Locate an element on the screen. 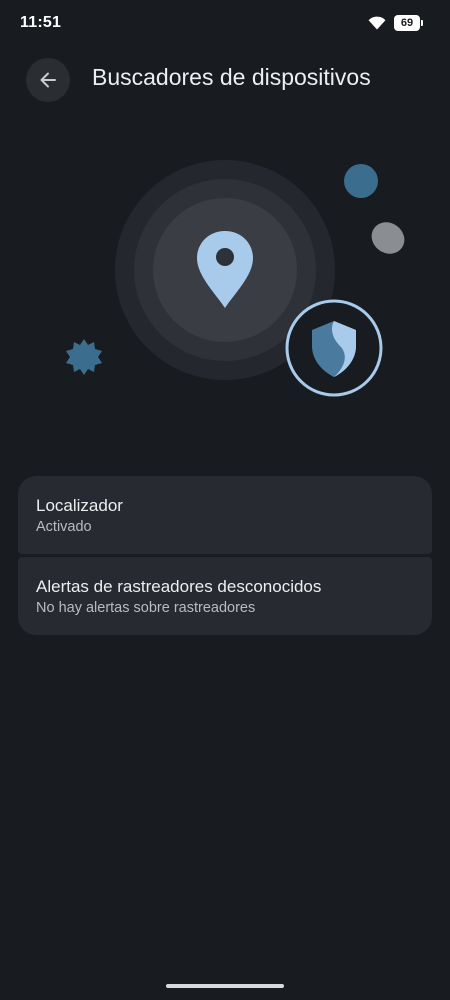 The height and width of the screenshot is (1000, 450). back-button is located at coordinates (48, 80).